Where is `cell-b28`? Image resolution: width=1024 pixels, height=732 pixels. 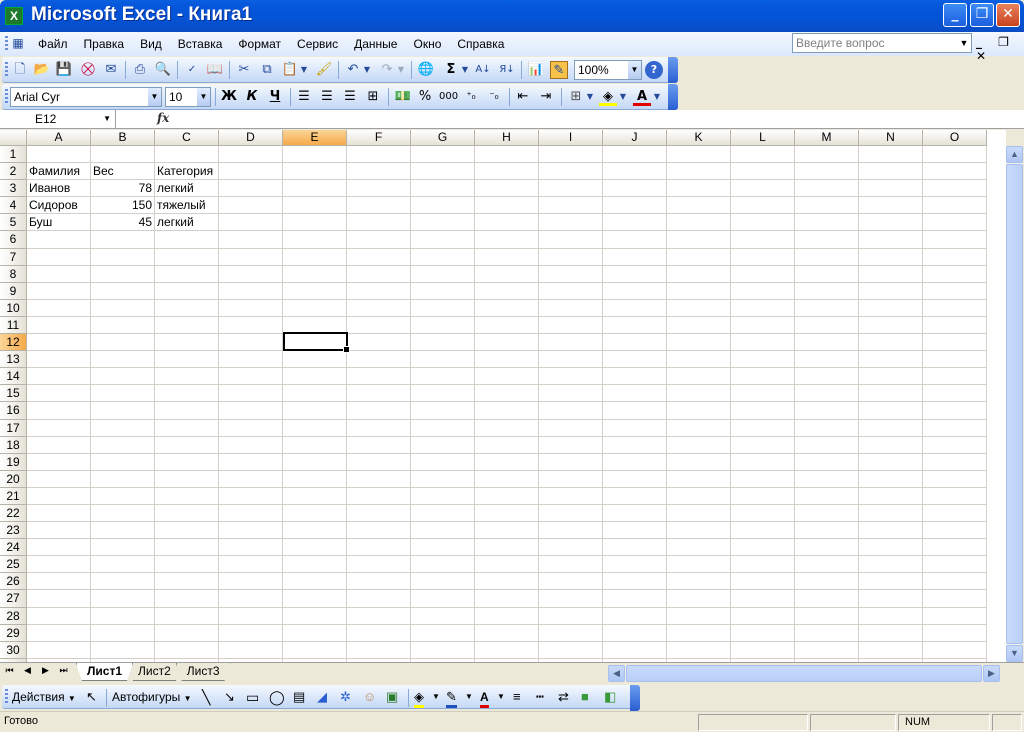
cell-b28 is located at coordinates (123, 616).